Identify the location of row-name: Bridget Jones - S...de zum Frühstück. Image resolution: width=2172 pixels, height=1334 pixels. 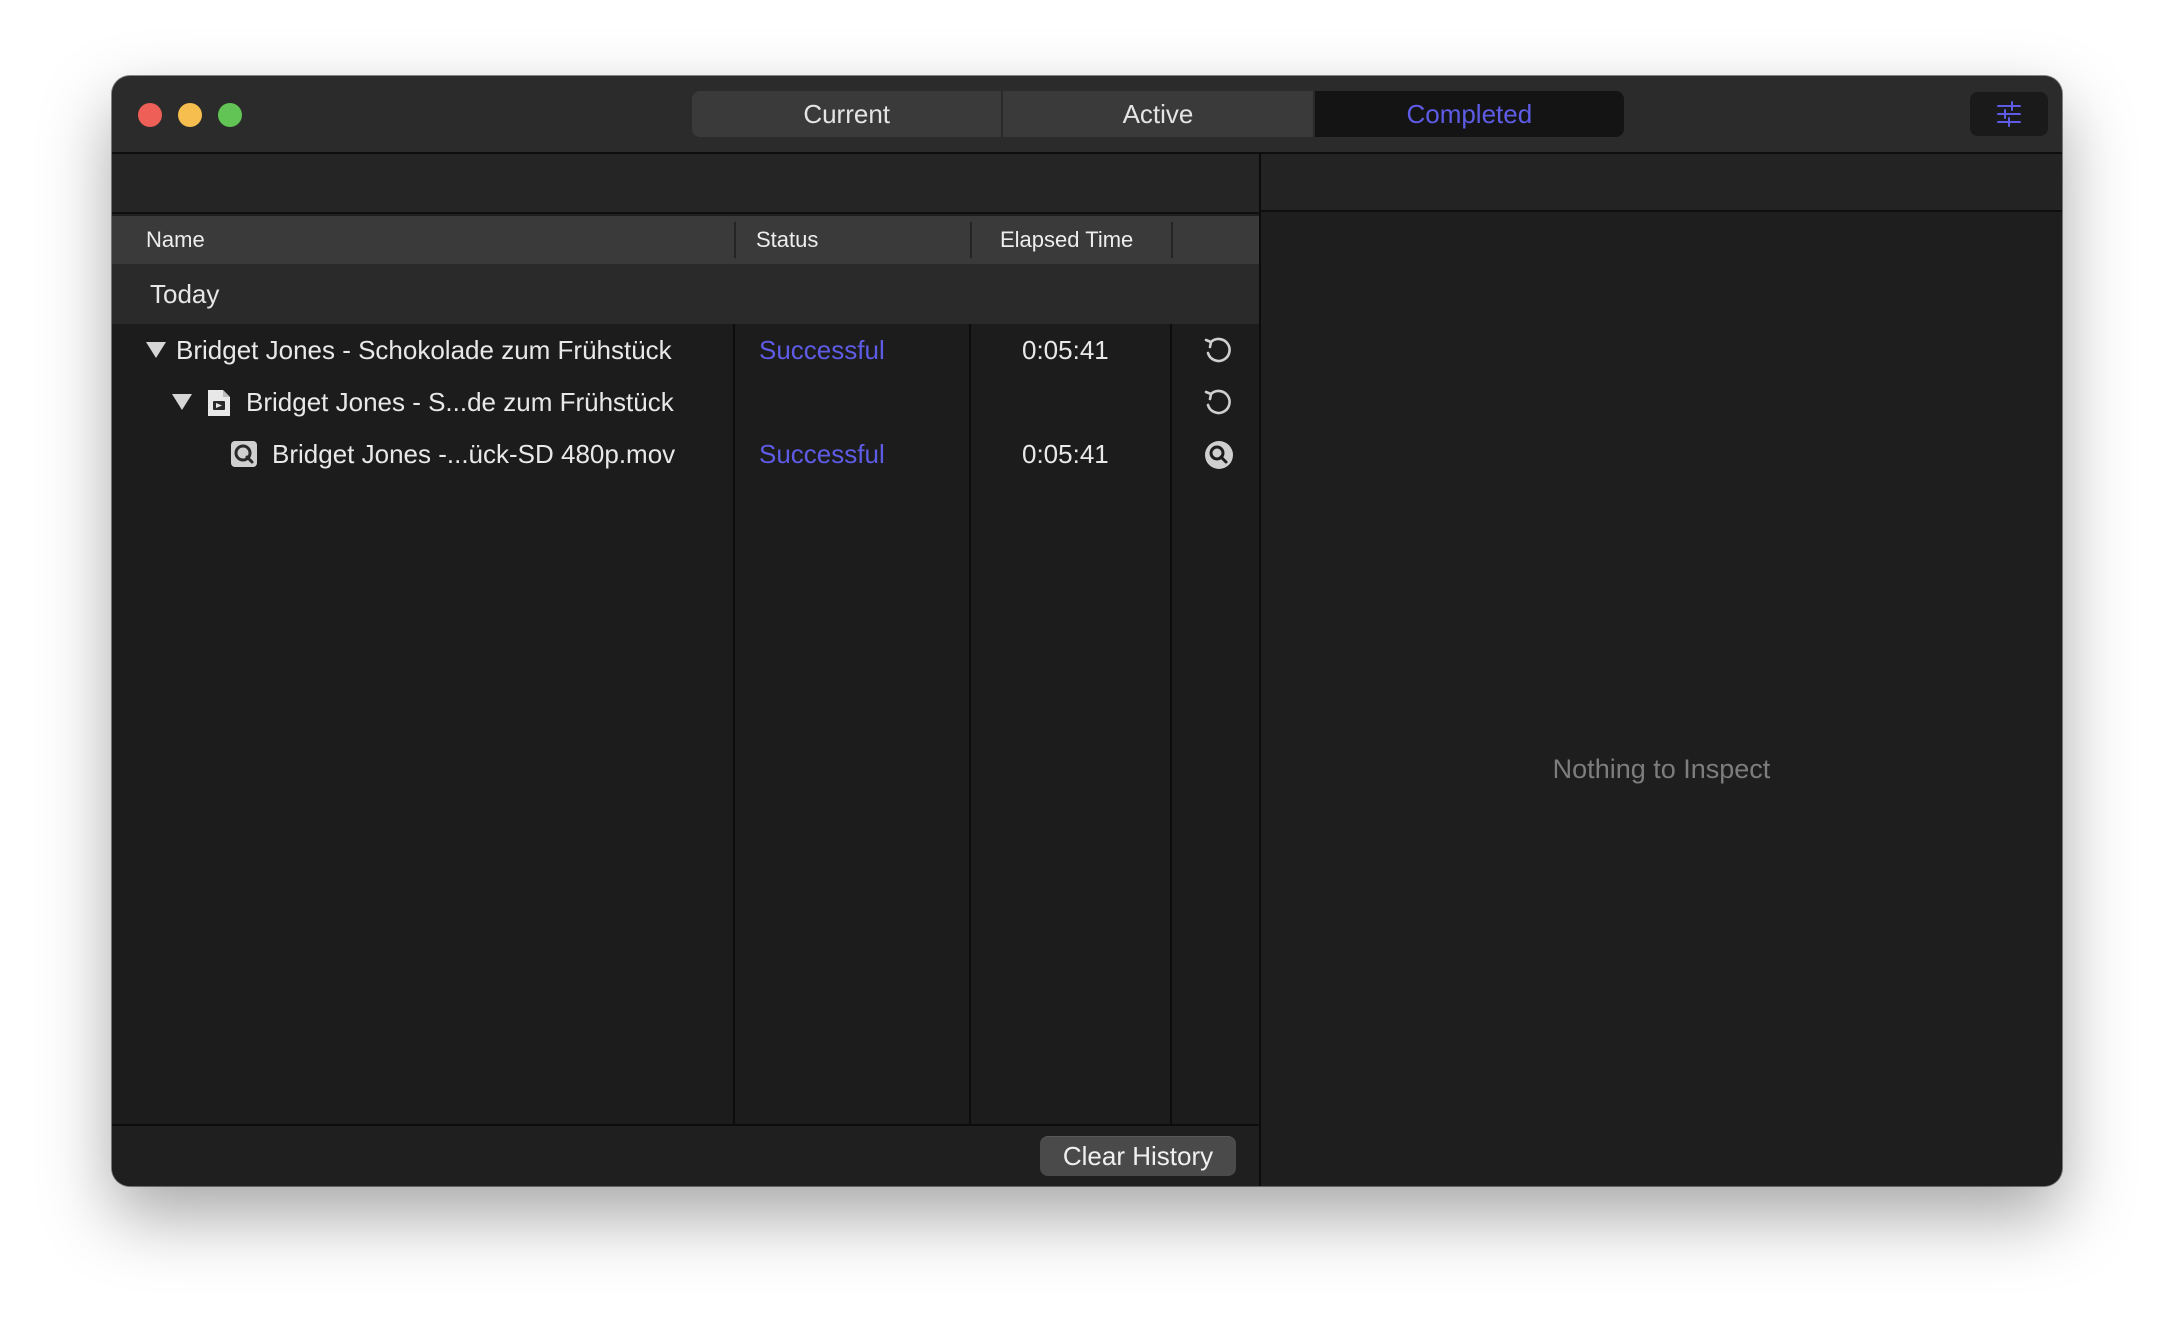
(460, 402).